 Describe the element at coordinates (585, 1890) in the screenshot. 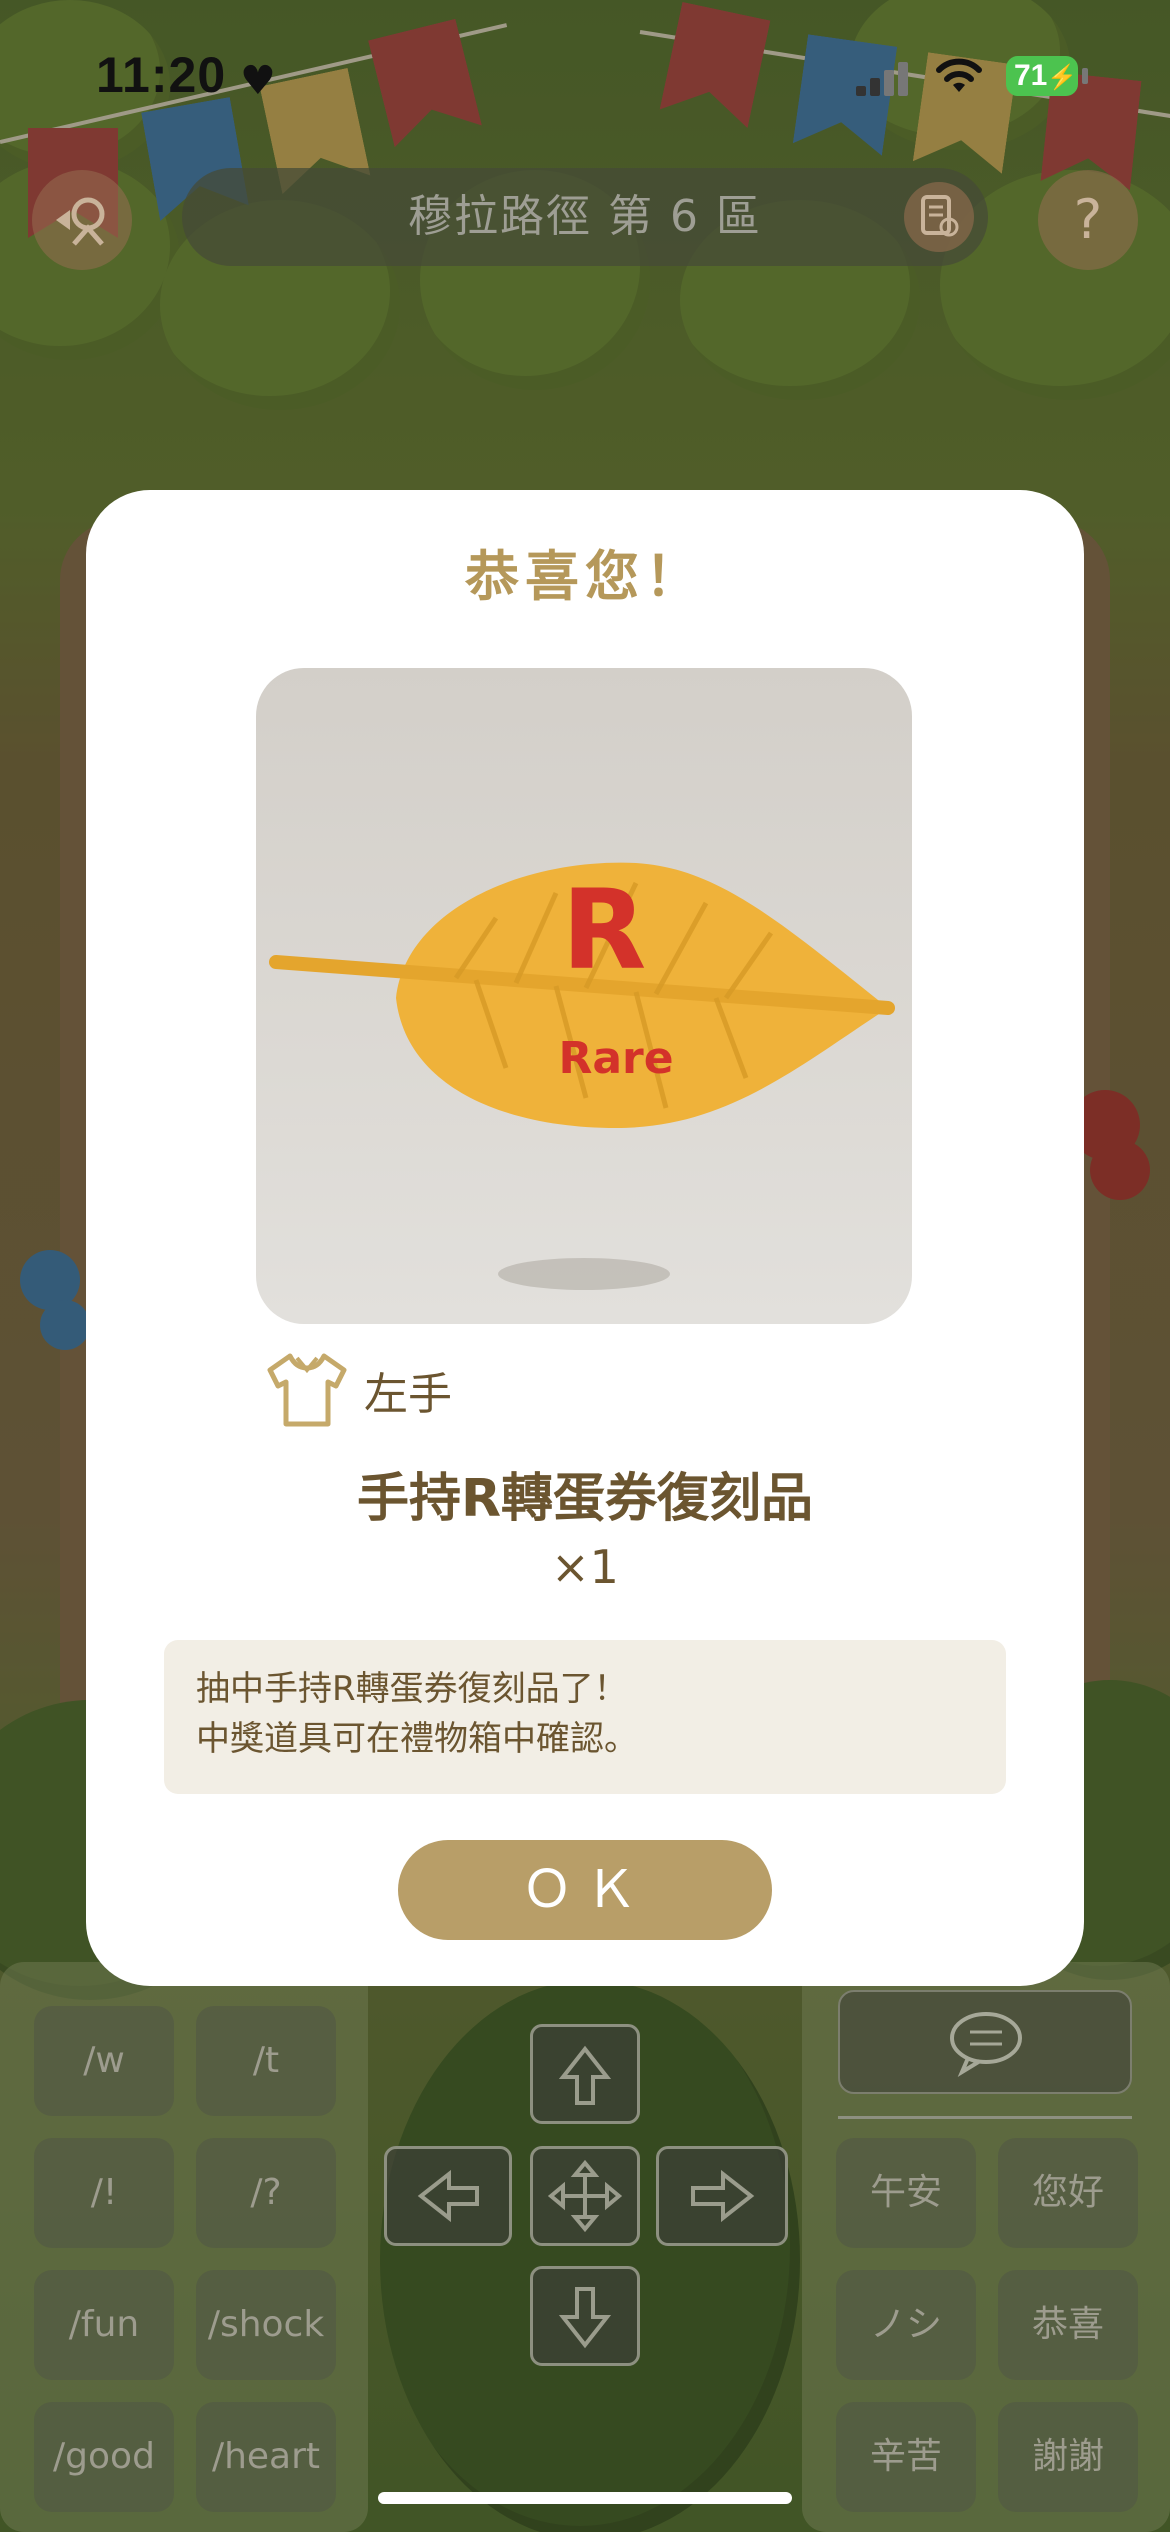

I see `ok-button: ＯＫ` at that location.